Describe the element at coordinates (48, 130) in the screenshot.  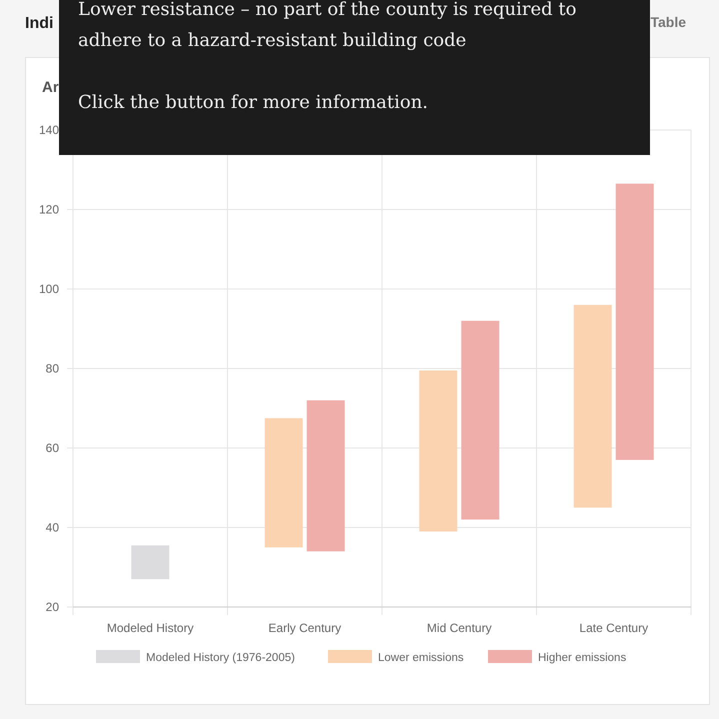
I see `y-tick-label: 140` at that location.